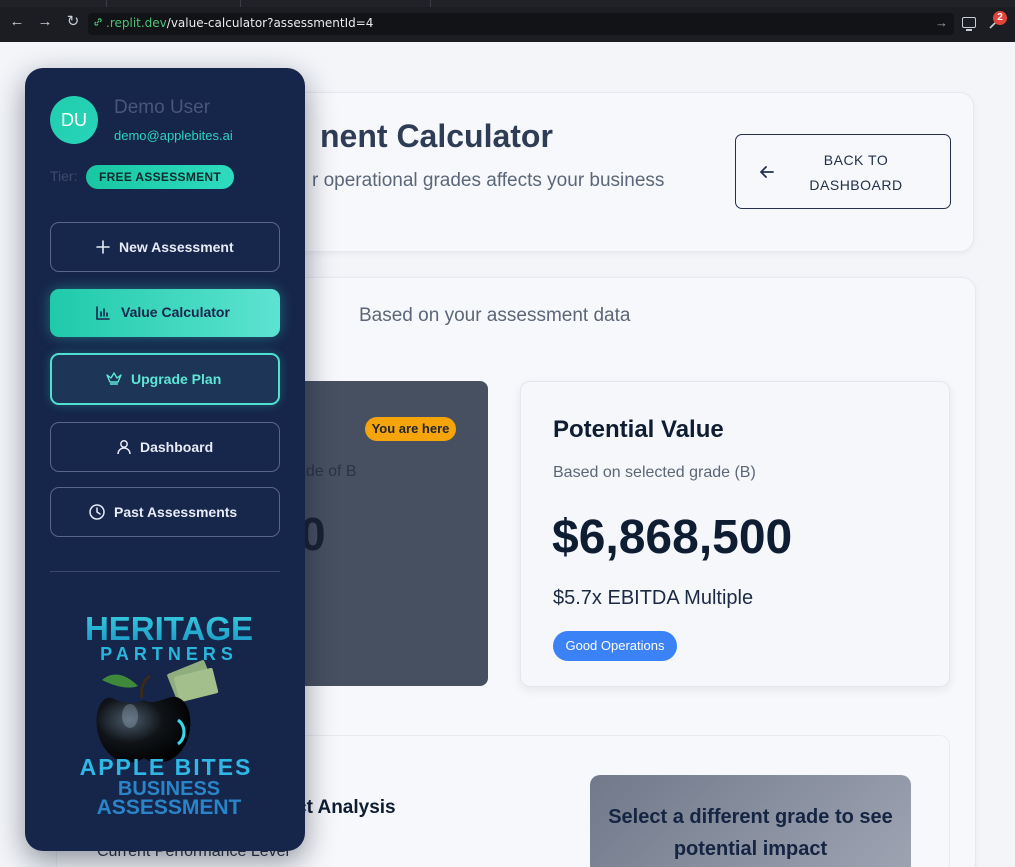  Describe the element at coordinates (103, 247) in the screenshot. I see `plus-icon` at that location.